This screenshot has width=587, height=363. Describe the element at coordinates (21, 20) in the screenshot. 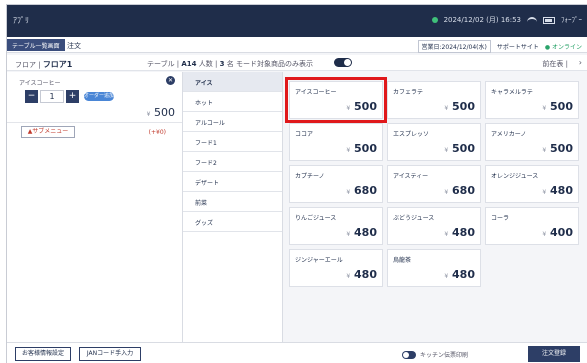

I see `app-name: ｱﾌﾟﾘ` at that location.